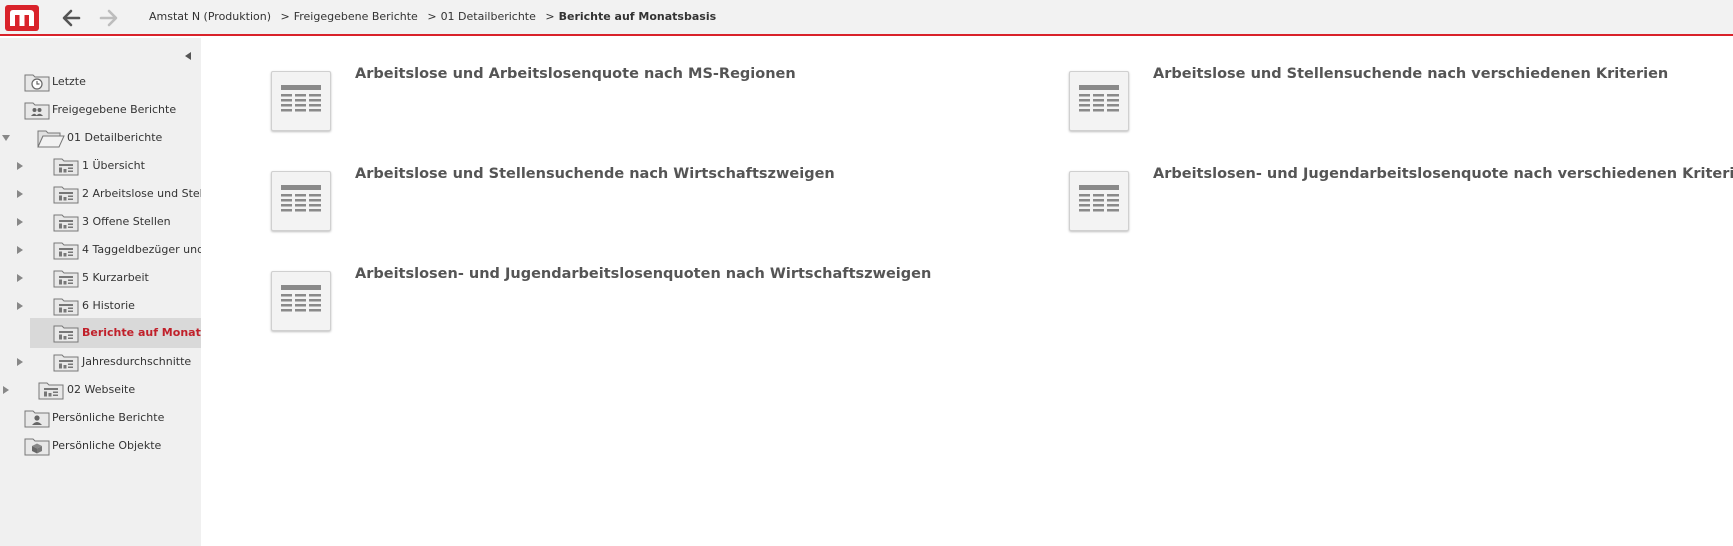 The image size is (1733, 546). Describe the element at coordinates (69, 81) in the screenshot. I see `sidebar-item-label: Letzte` at that location.